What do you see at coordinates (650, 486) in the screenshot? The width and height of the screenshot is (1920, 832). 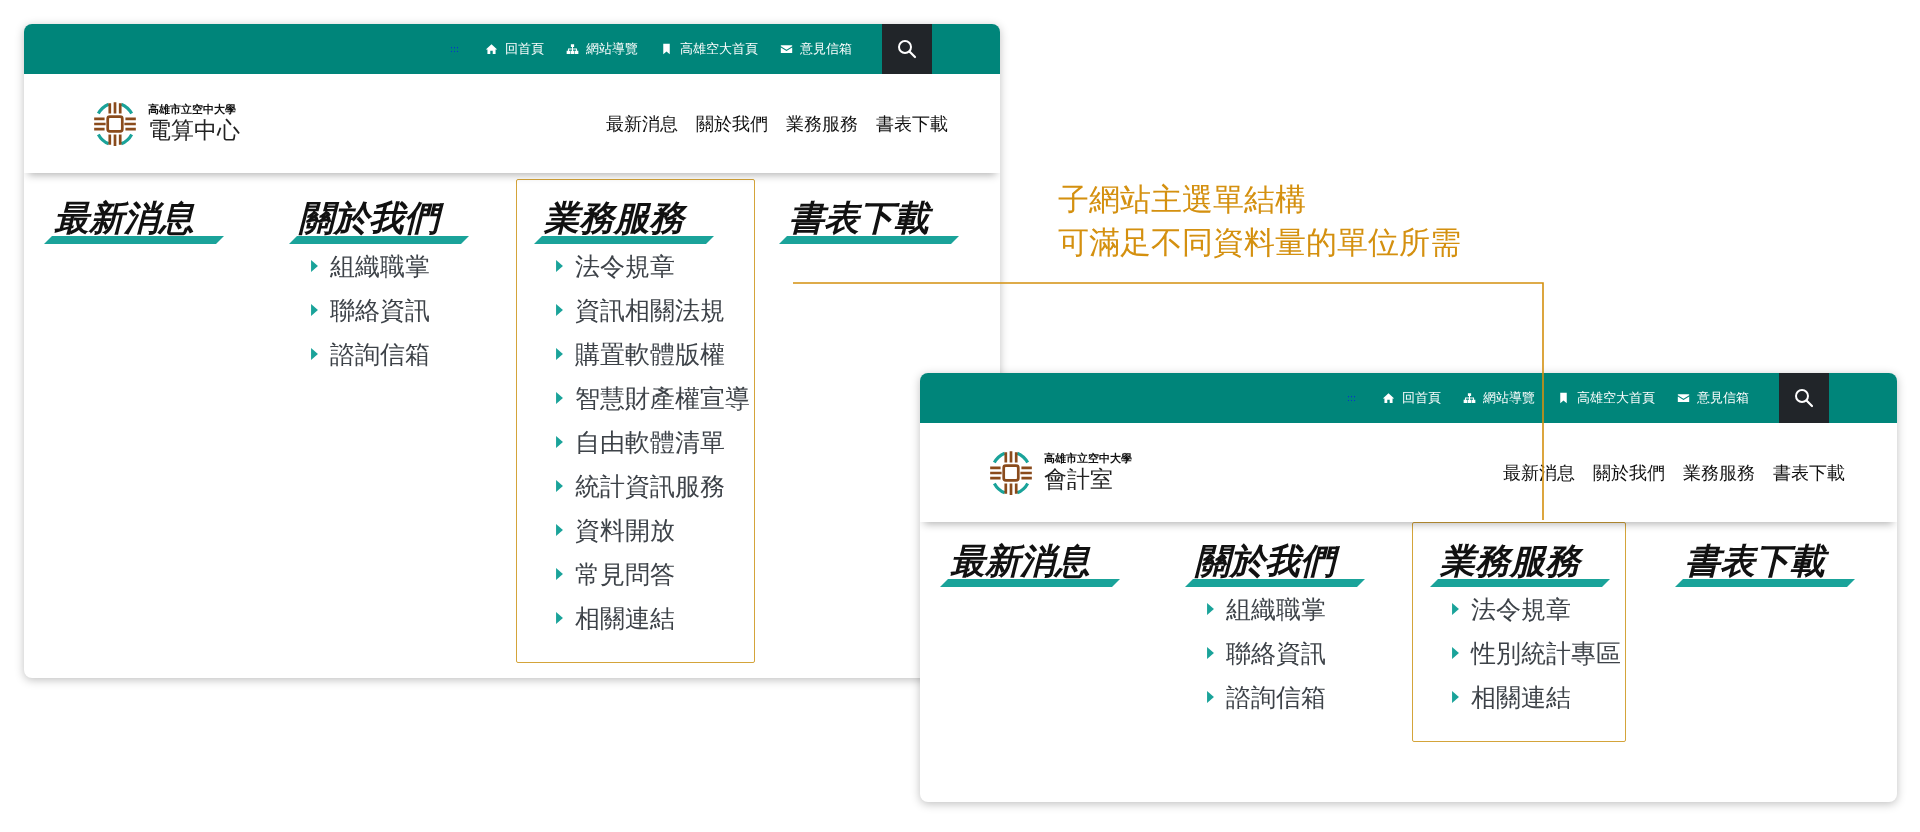 I see `menu-item: 統計資訊服務` at bounding box center [650, 486].